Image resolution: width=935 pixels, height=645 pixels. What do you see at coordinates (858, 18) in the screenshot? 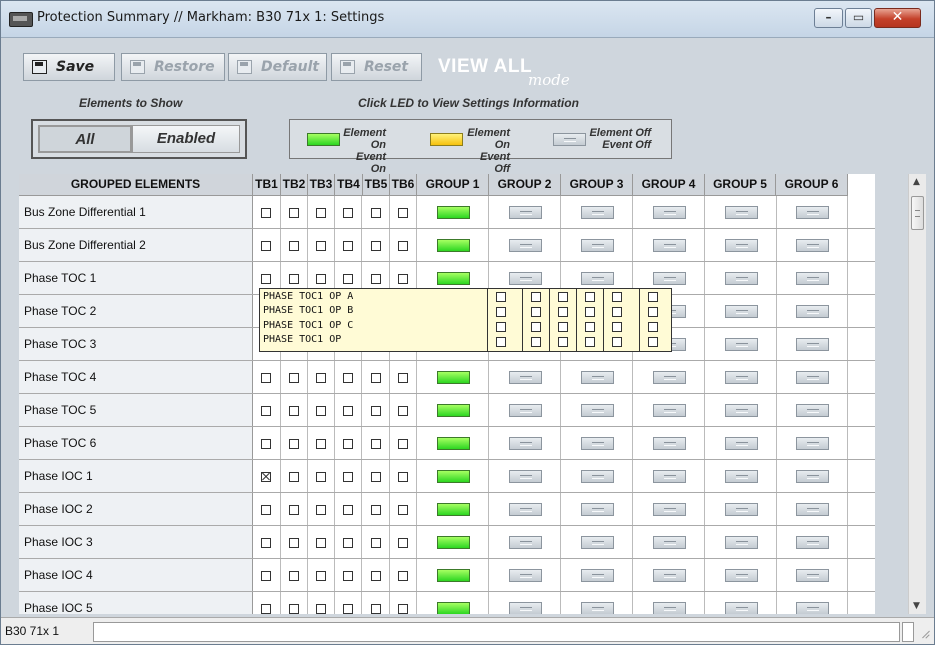
I see `maximize-button: ▭` at bounding box center [858, 18].